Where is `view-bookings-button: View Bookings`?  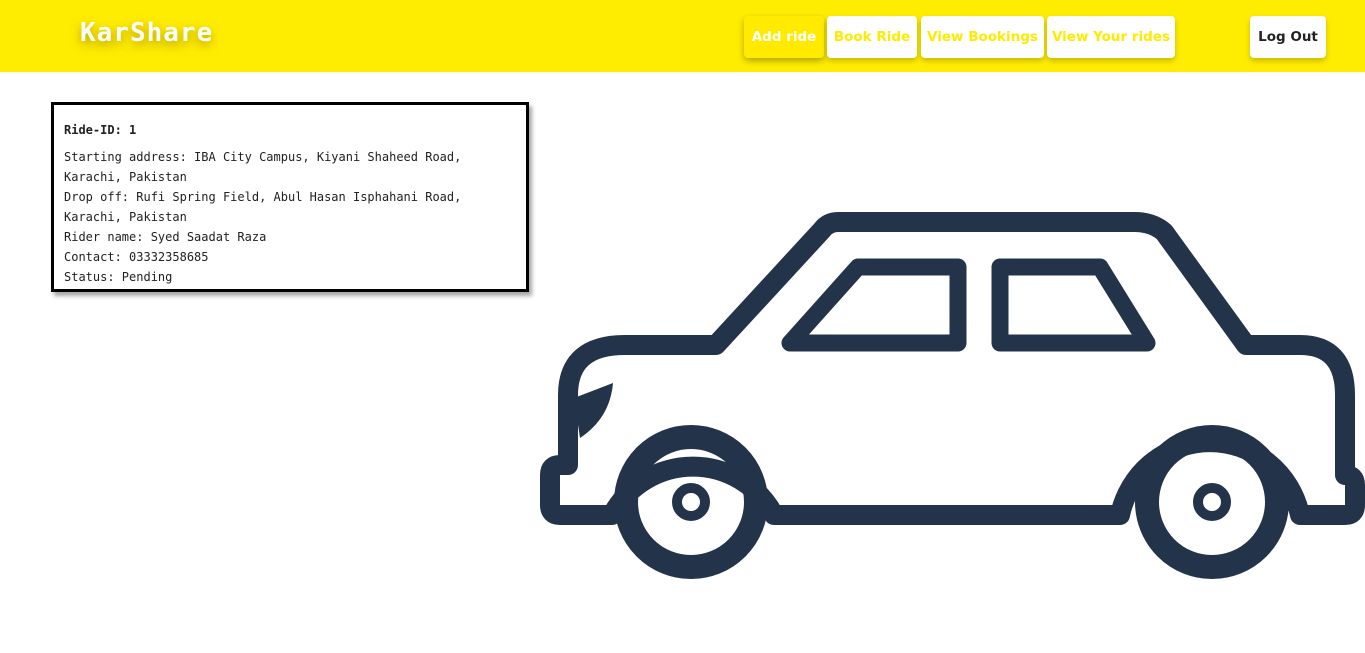 view-bookings-button: View Bookings is located at coordinates (982, 37).